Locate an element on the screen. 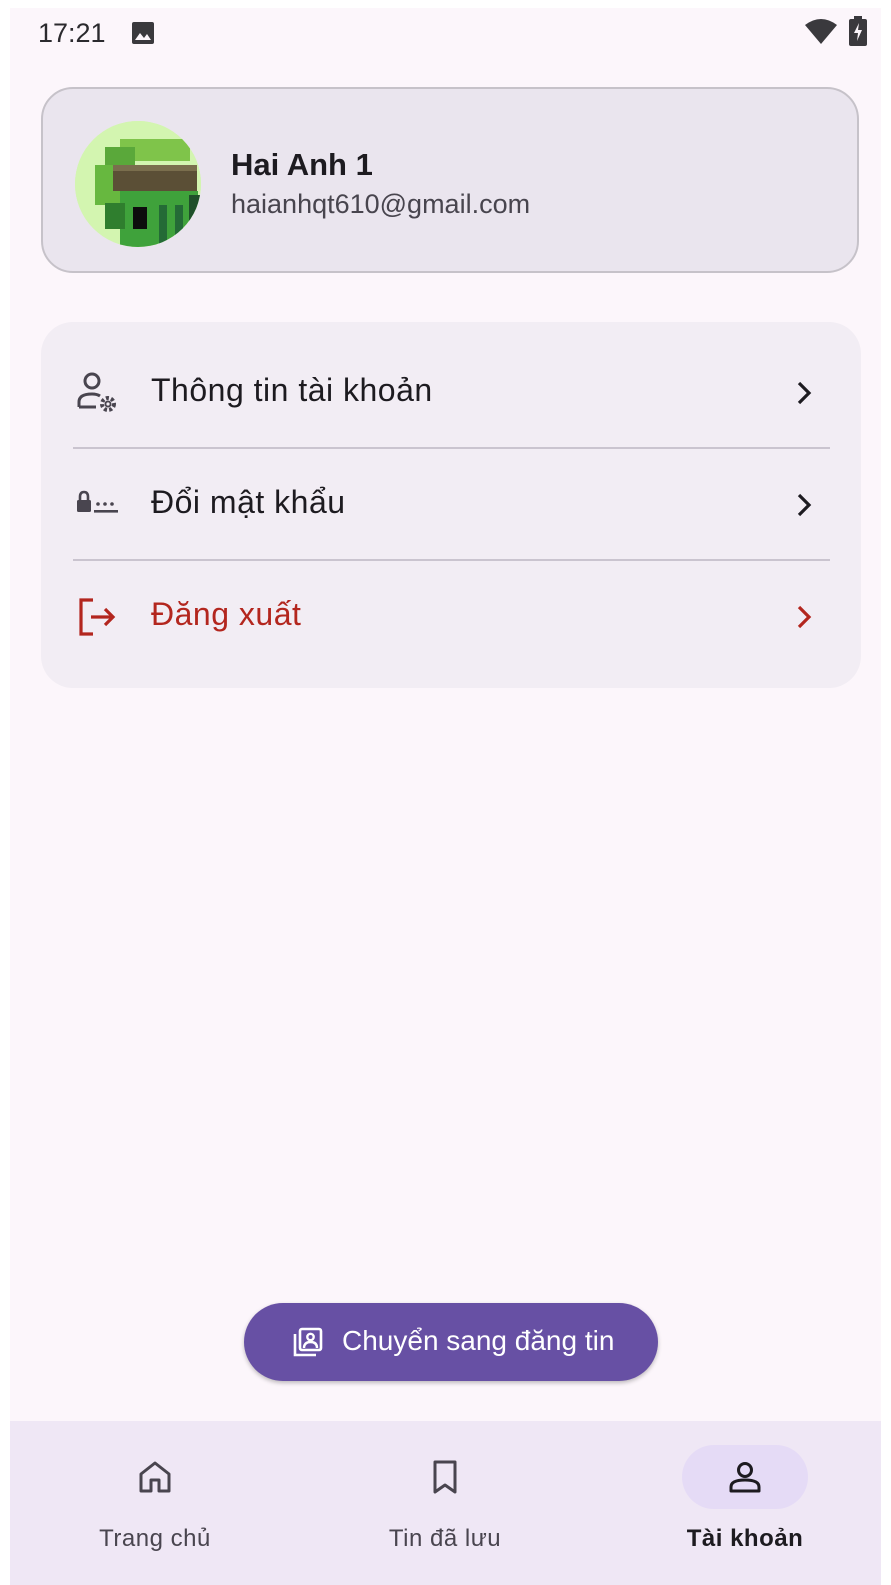 The height and width of the screenshot is (1585, 891). bottom-navigation: Trang chủ Tin đã lưu Tài khoản is located at coordinates (445, 1503).